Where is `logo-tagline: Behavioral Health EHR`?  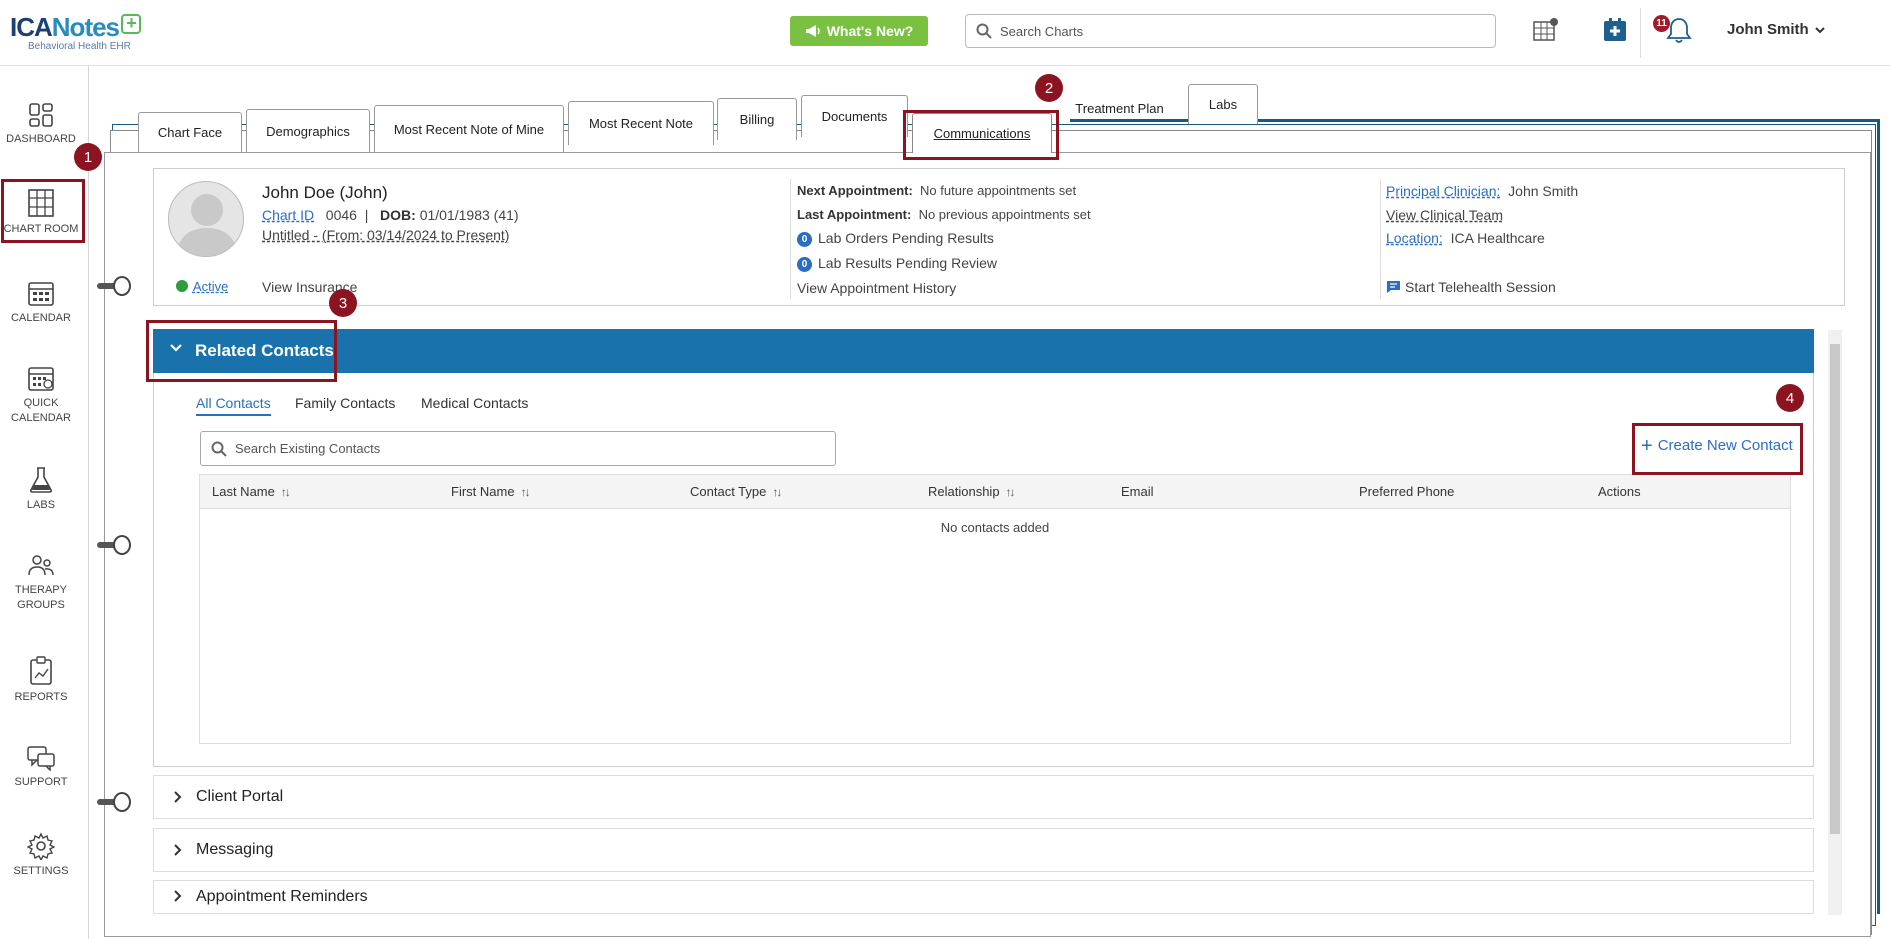 logo-tagline: Behavioral Health EHR is located at coordinates (79, 46).